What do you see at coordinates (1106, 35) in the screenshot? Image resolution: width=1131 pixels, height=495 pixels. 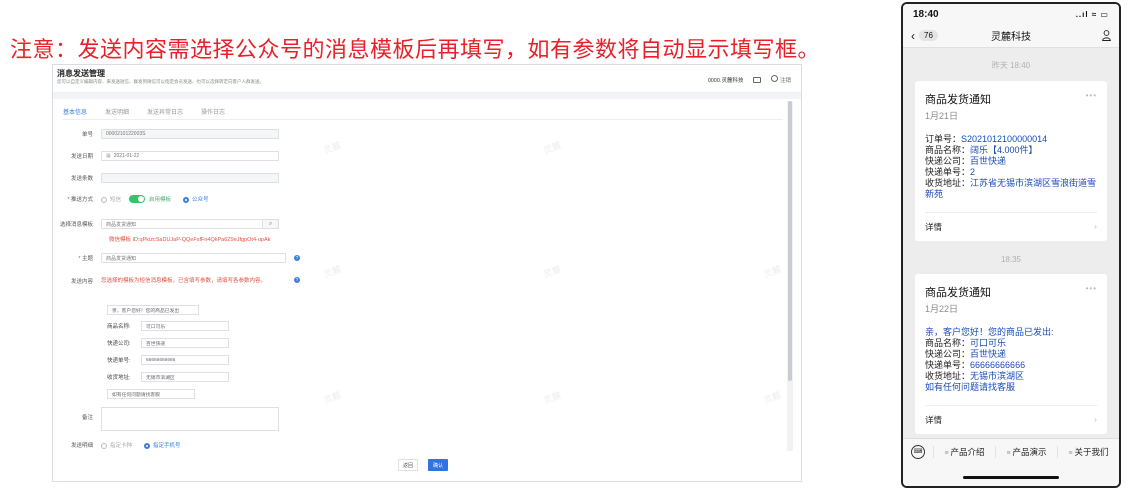 I see `user-icon` at bounding box center [1106, 35].